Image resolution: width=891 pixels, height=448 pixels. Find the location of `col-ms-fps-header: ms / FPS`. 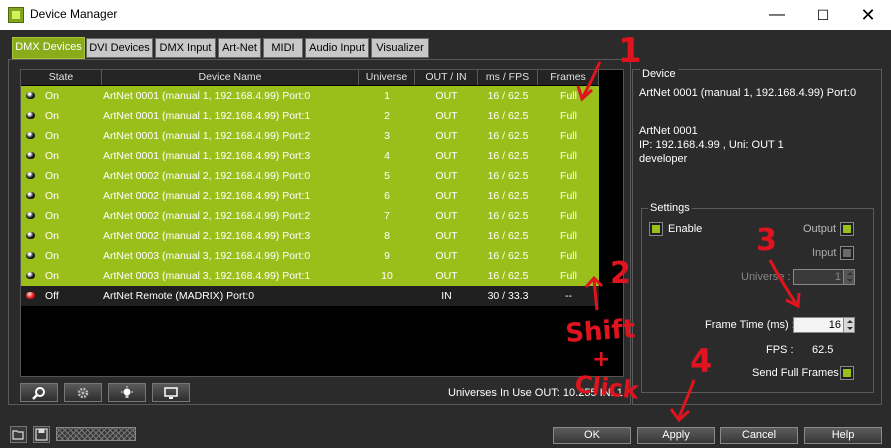

col-ms-fps-header: ms / FPS is located at coordinates (508, 77).